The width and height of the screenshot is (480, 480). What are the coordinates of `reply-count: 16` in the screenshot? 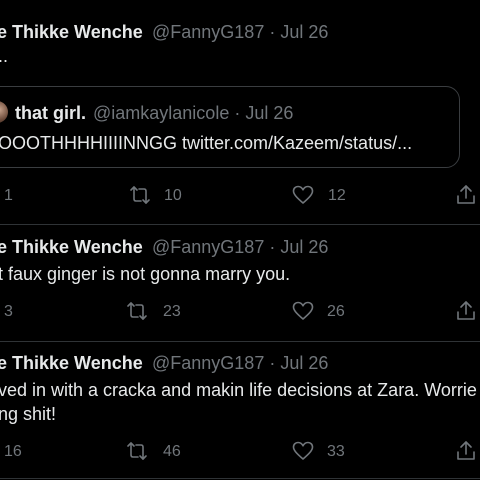 It's located at (13, 452).